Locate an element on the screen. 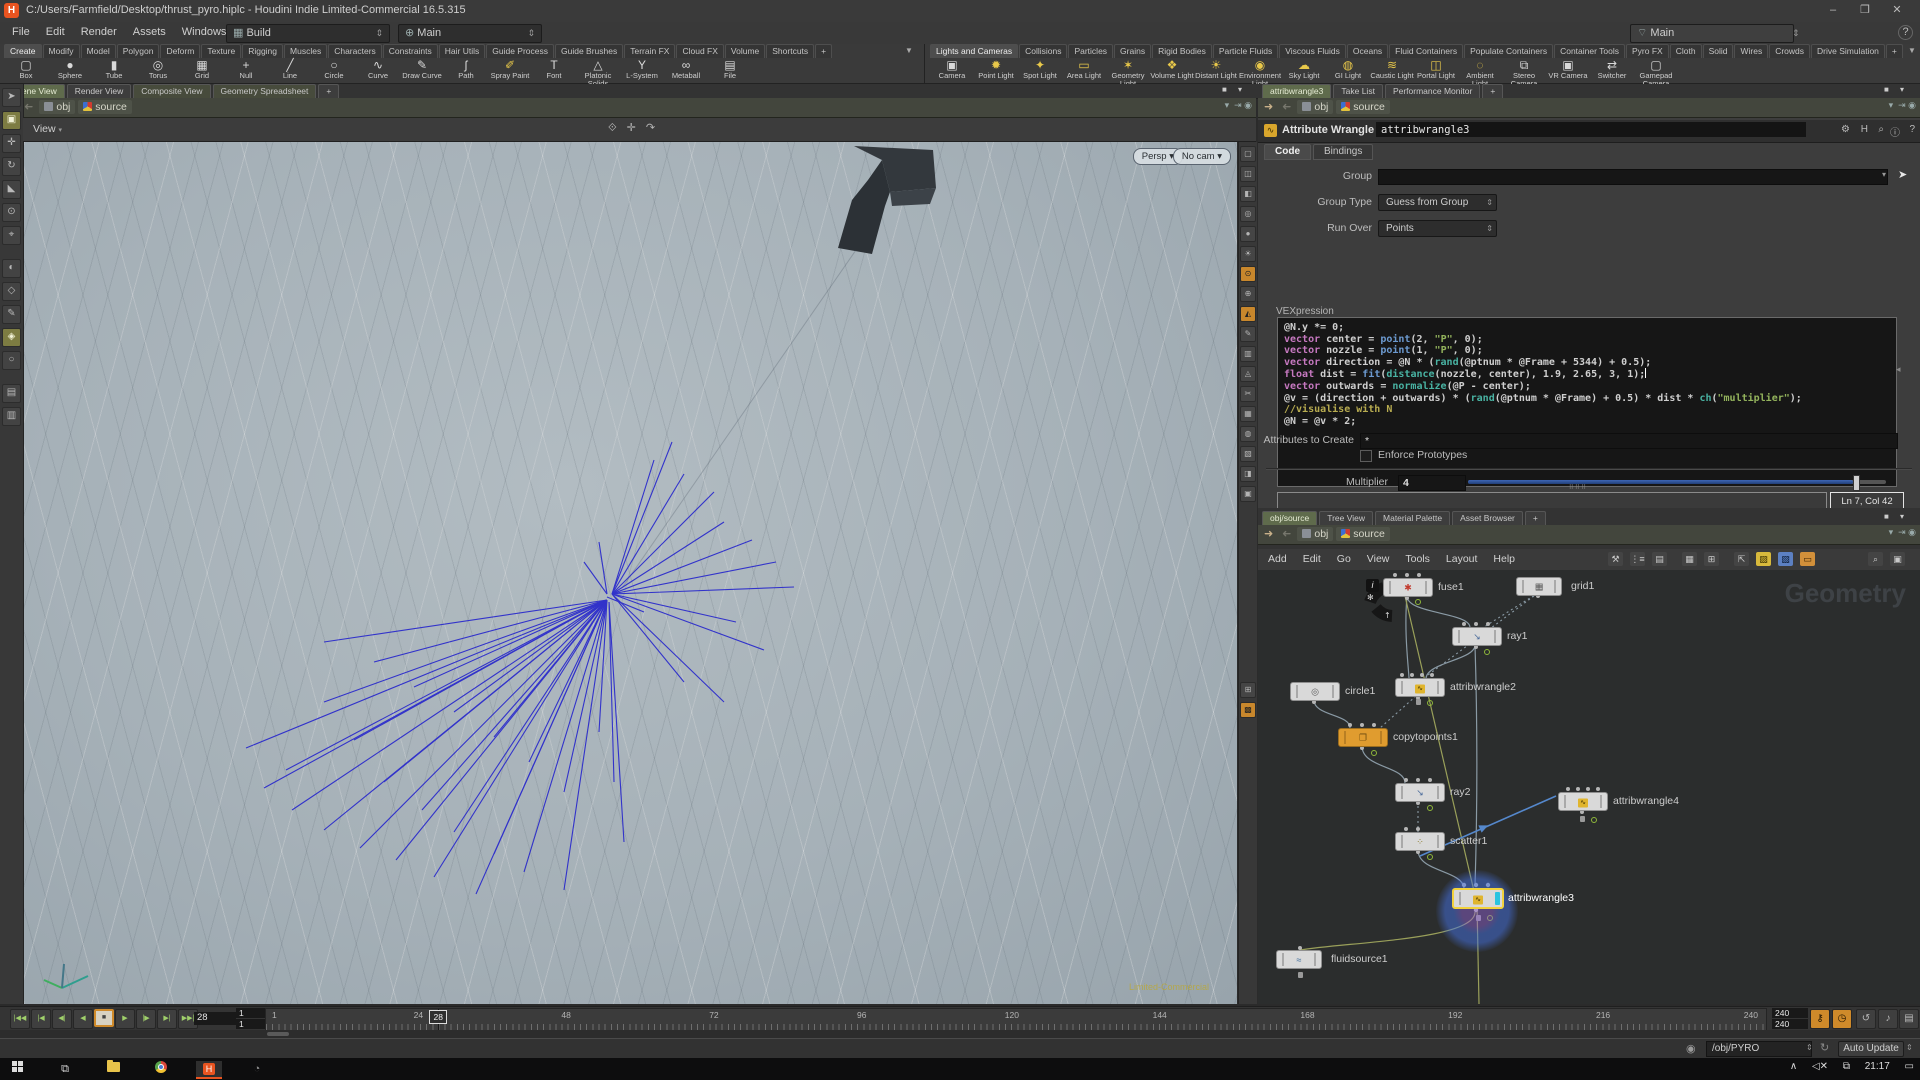  shelf-tool: ▮ Tube is located at coordinates (114, 71).